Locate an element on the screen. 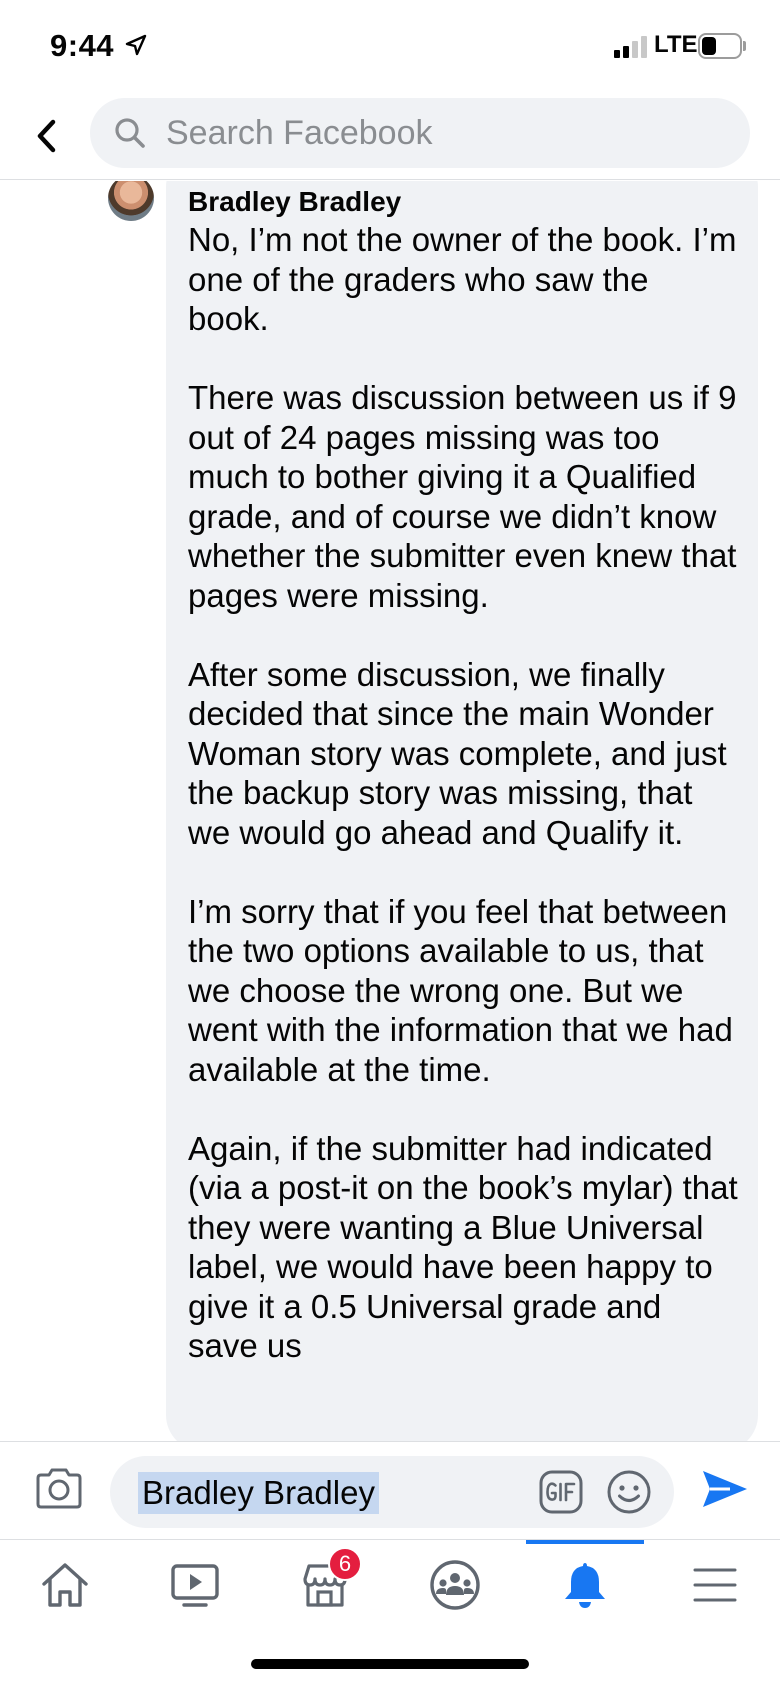 Image resolution: width=780 pixels, height=1688 pixels. tab-home is located at coordinates (65, 1585).